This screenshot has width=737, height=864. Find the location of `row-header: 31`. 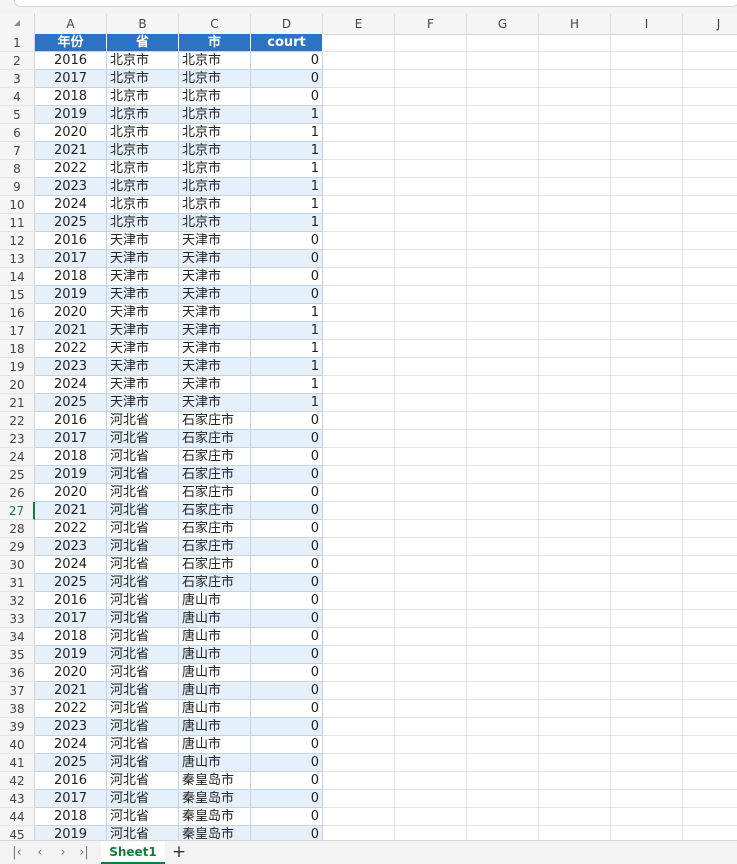

row-header: 31 is located at coordinates (17, 583).